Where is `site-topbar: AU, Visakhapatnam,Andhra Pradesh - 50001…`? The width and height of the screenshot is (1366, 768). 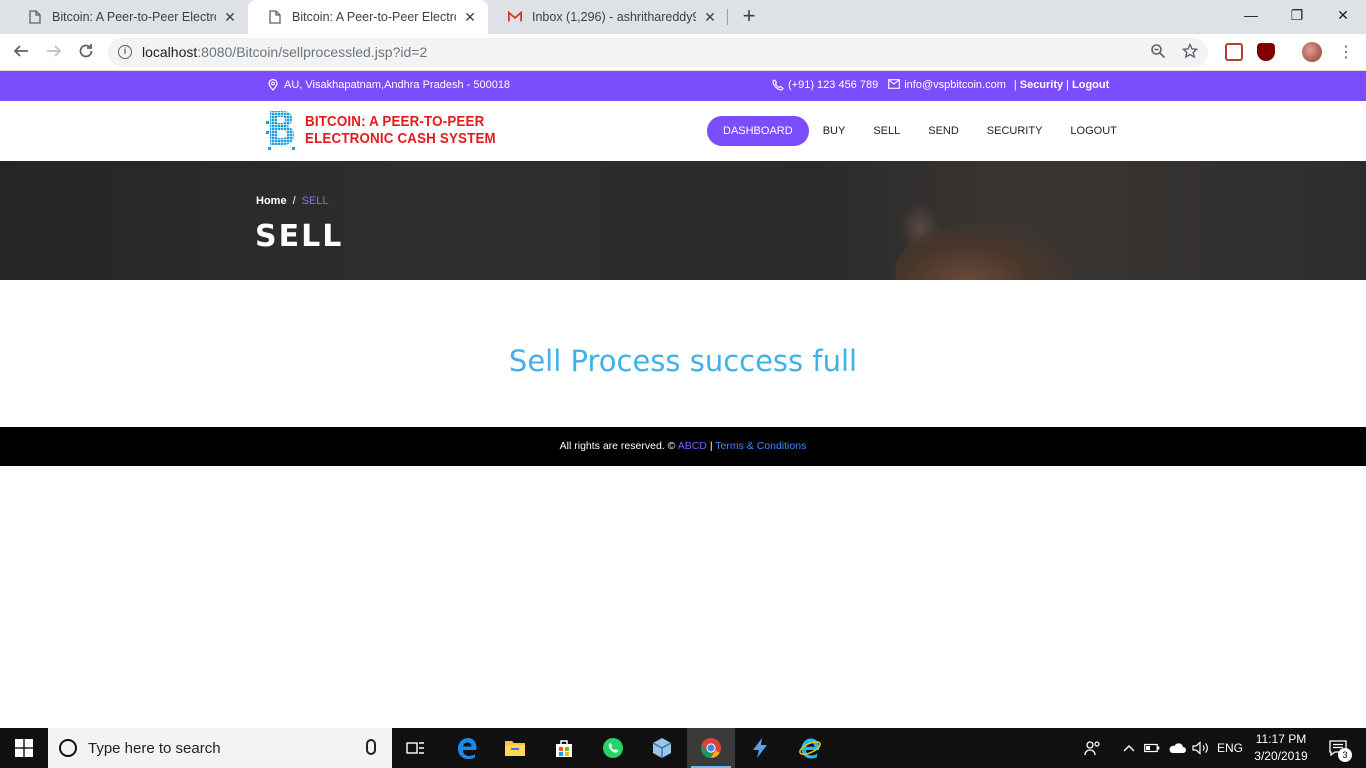 site-topbar: AU, Visakhapatnam,Andhra Pradesh - 50001… is located at coordinates (683, 86).